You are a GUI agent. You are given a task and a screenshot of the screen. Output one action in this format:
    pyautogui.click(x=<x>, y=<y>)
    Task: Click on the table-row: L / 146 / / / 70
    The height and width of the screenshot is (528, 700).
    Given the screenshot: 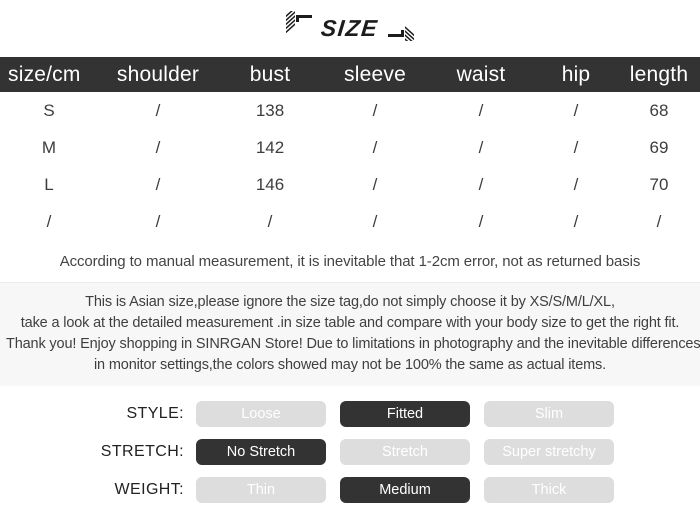 What is the action you would take?
    pyautogui.click(x=350, y=184)
    